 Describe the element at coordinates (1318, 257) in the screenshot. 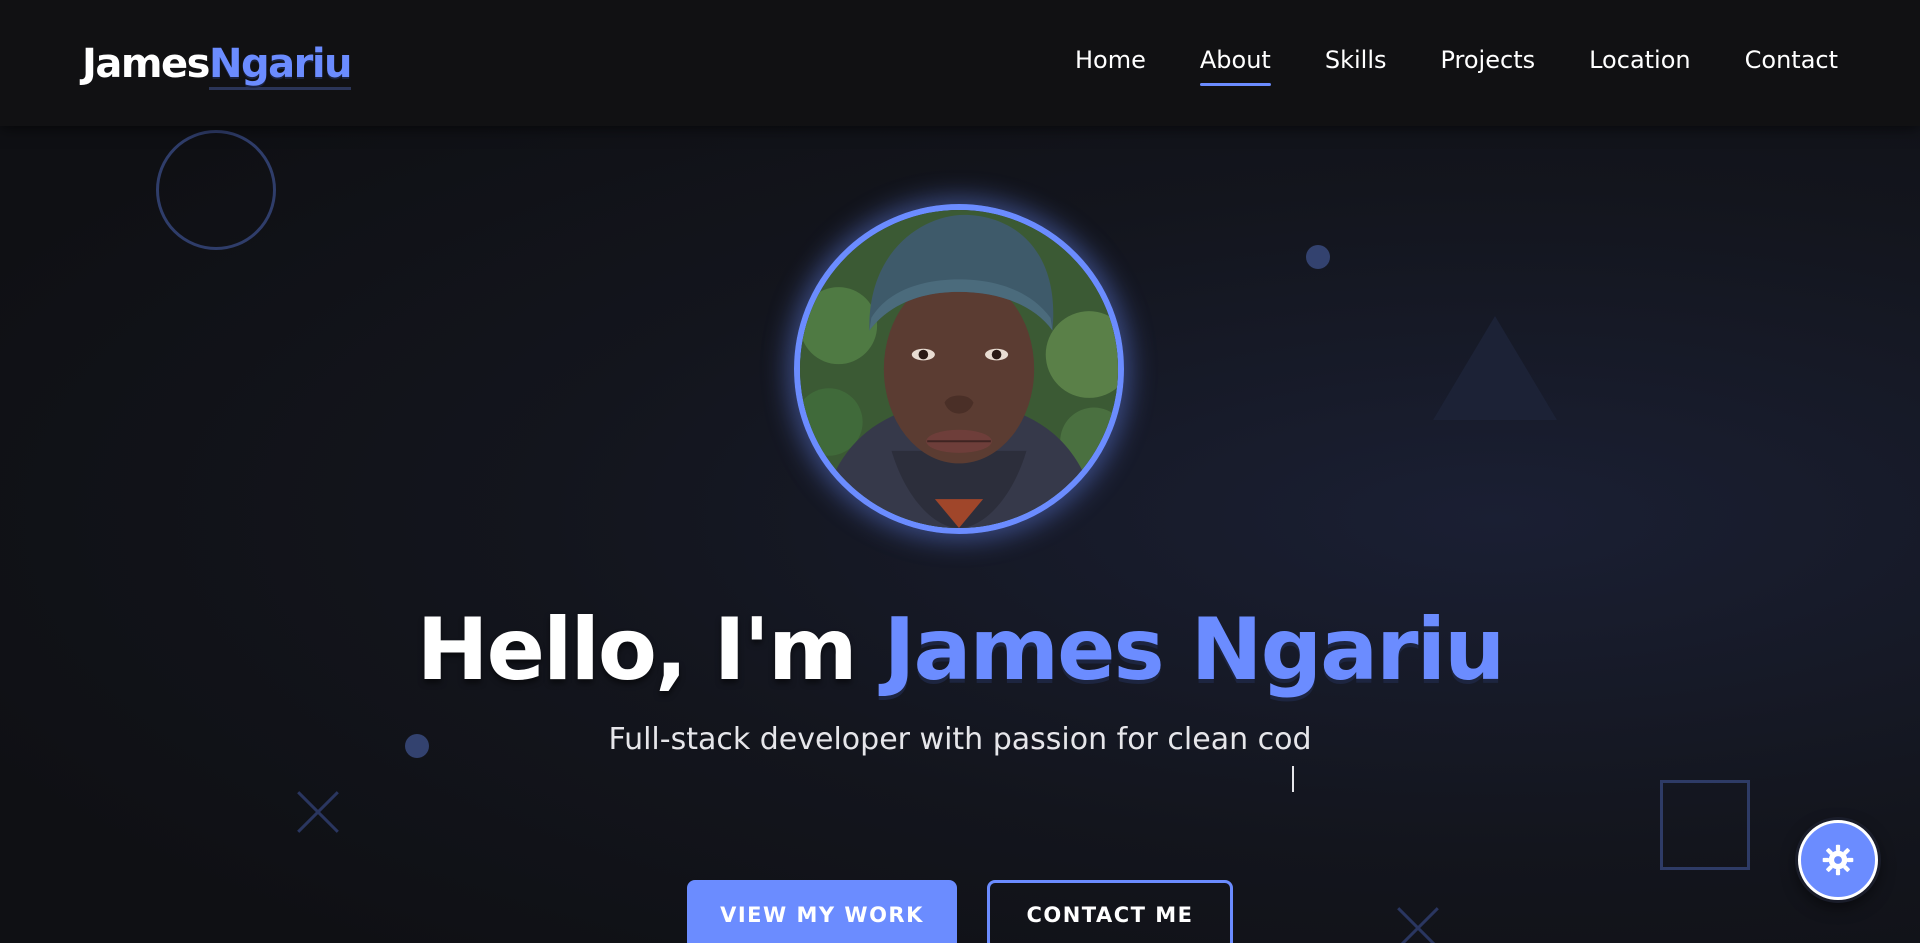

I see `decorative-dot` at that location.